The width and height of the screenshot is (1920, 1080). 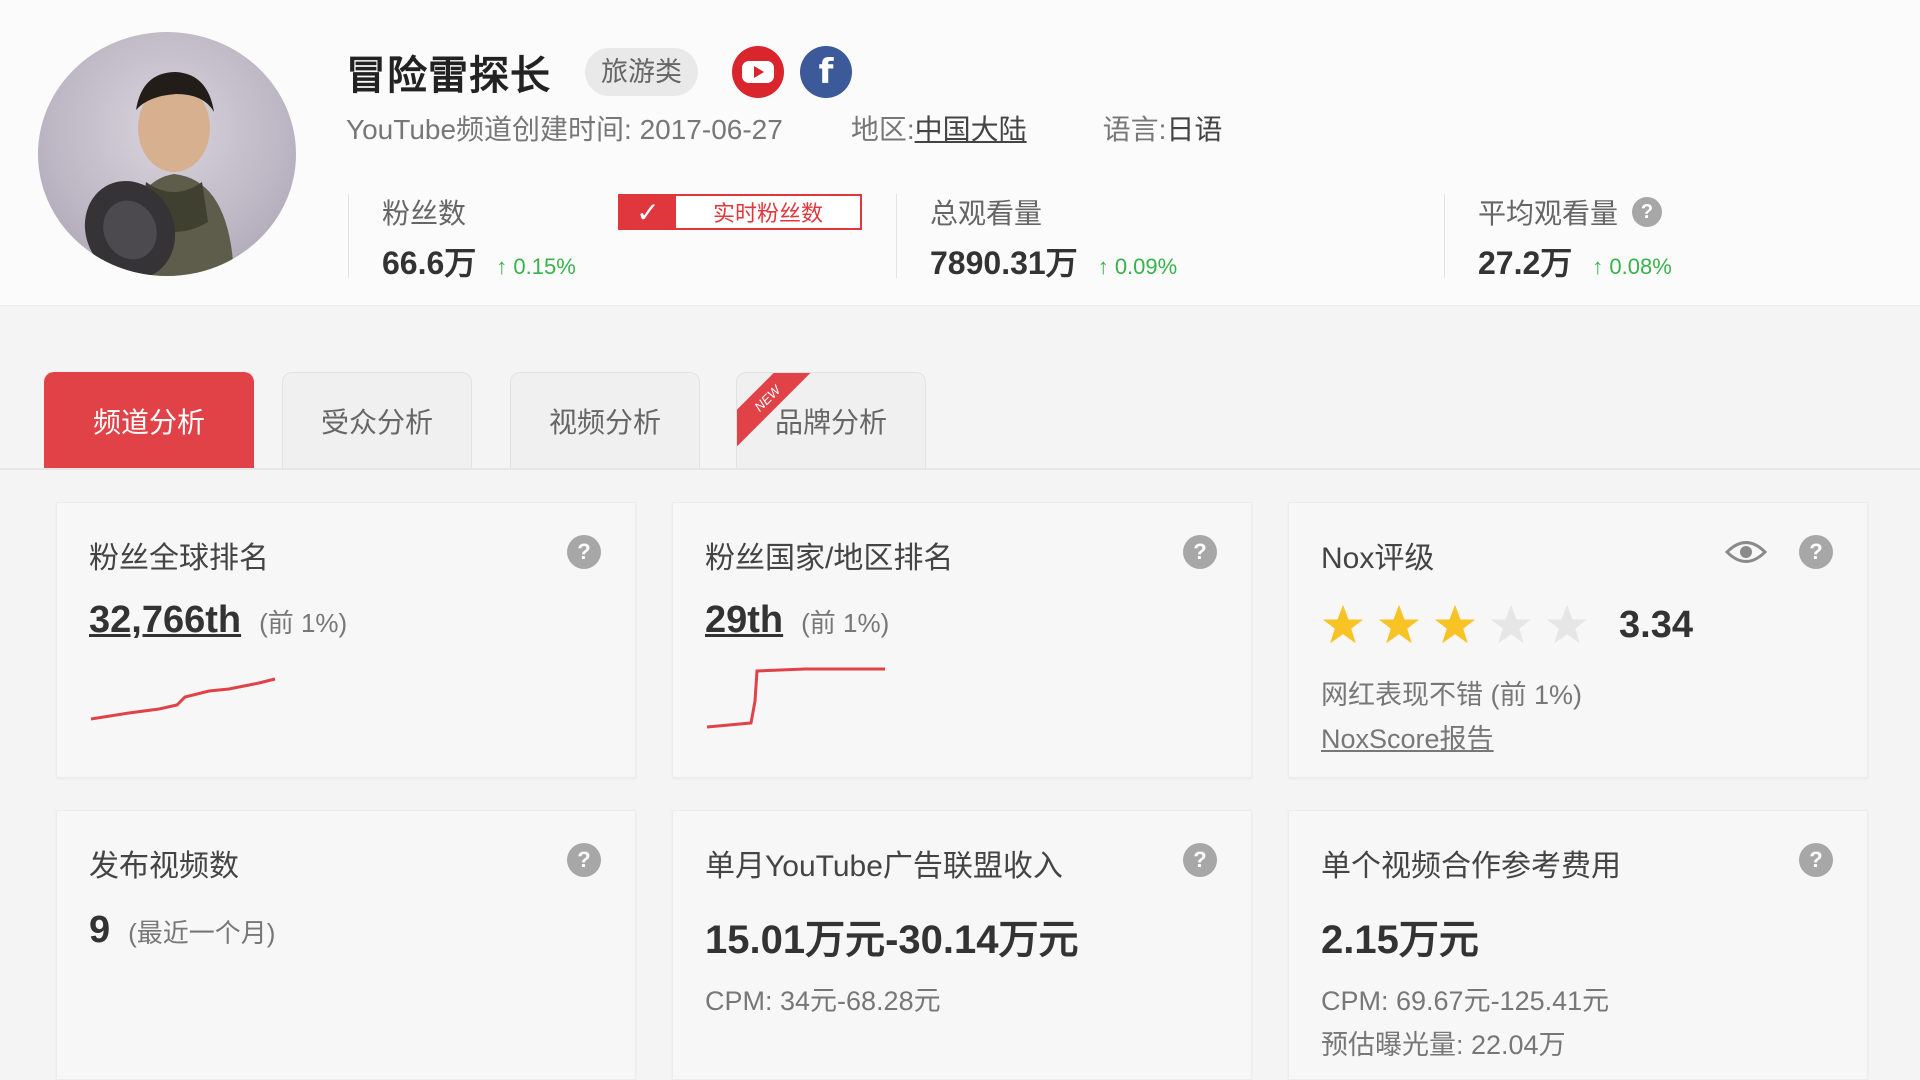 I want to click on noxscore-report-link: NoxScore报告, so click(x=1407, y=736).